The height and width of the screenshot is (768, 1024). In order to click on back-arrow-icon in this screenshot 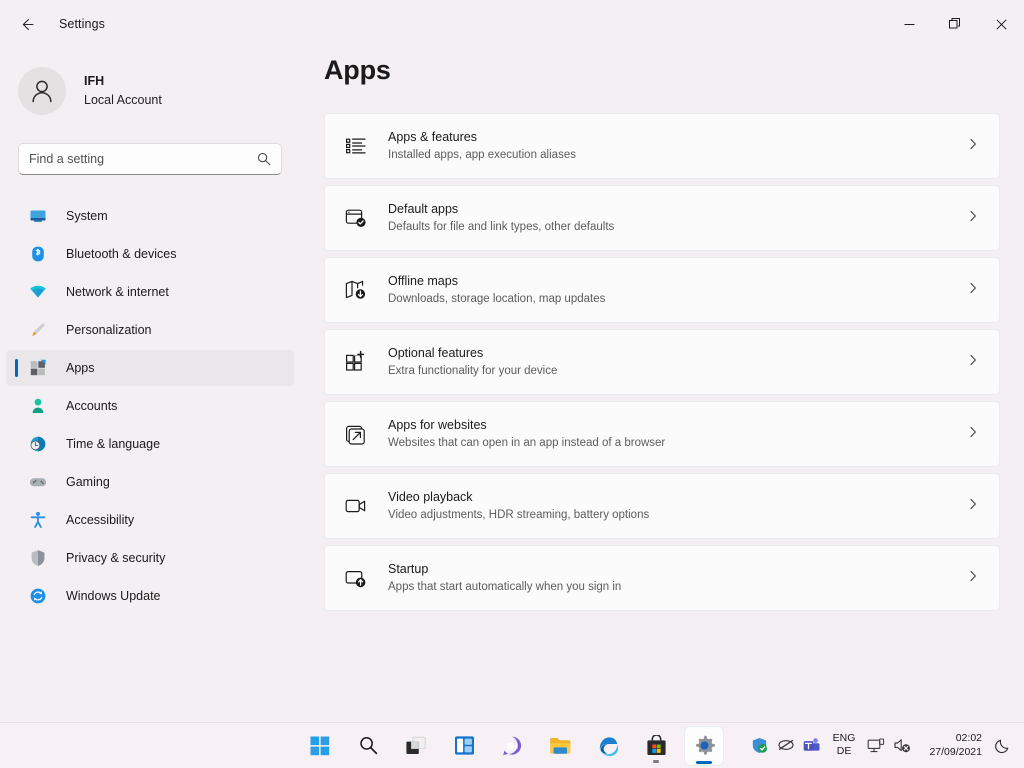, I will do `click(28, 24)`.